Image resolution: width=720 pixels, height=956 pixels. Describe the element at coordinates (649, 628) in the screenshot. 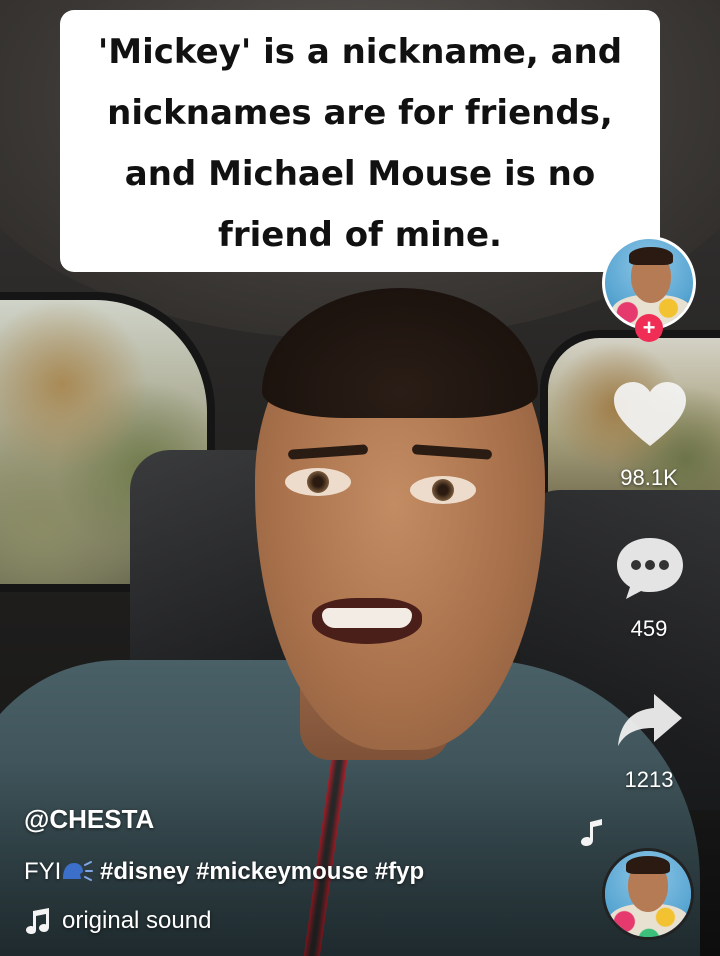

I see `comment-count: 459` at that location.